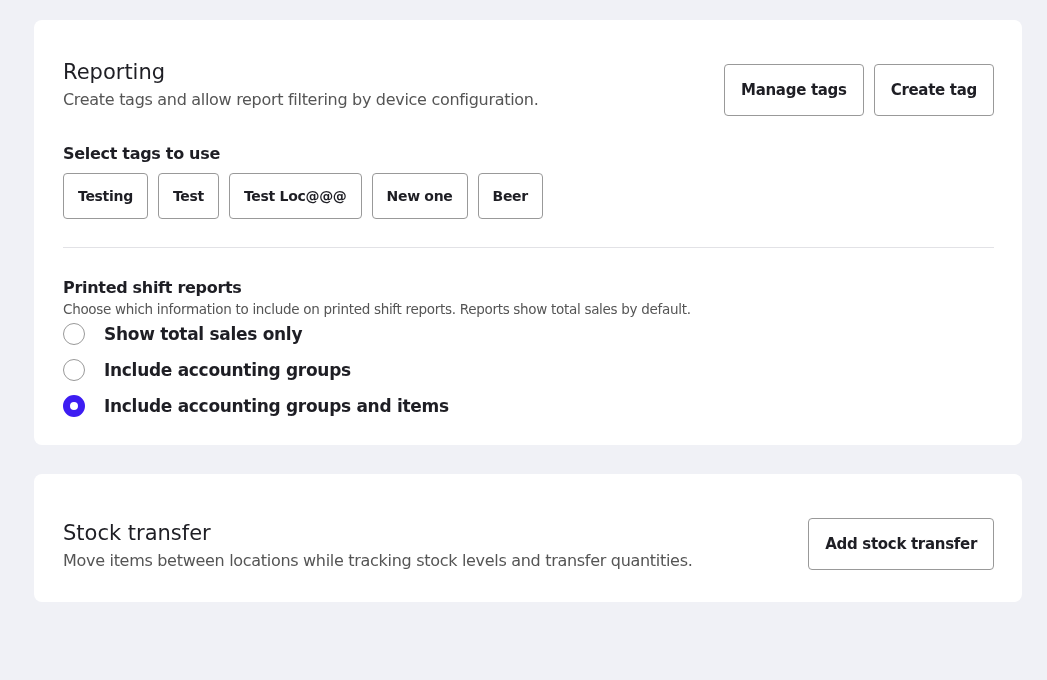 Image resolution: width=1047 pixels, height=680 pixels. I want to click on action-button: Create tag, so click(933, 90).